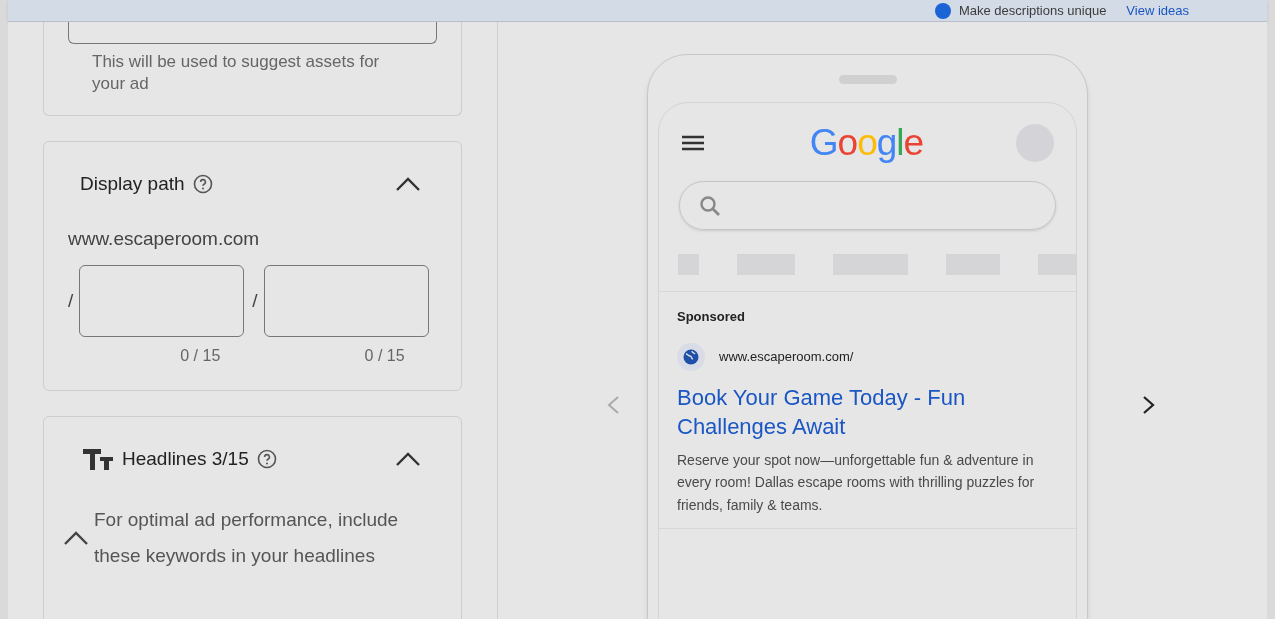  Describe the element at coordinates (185, 459) in the screenshot. I see `section-title: Headlines 3/15` at that location.